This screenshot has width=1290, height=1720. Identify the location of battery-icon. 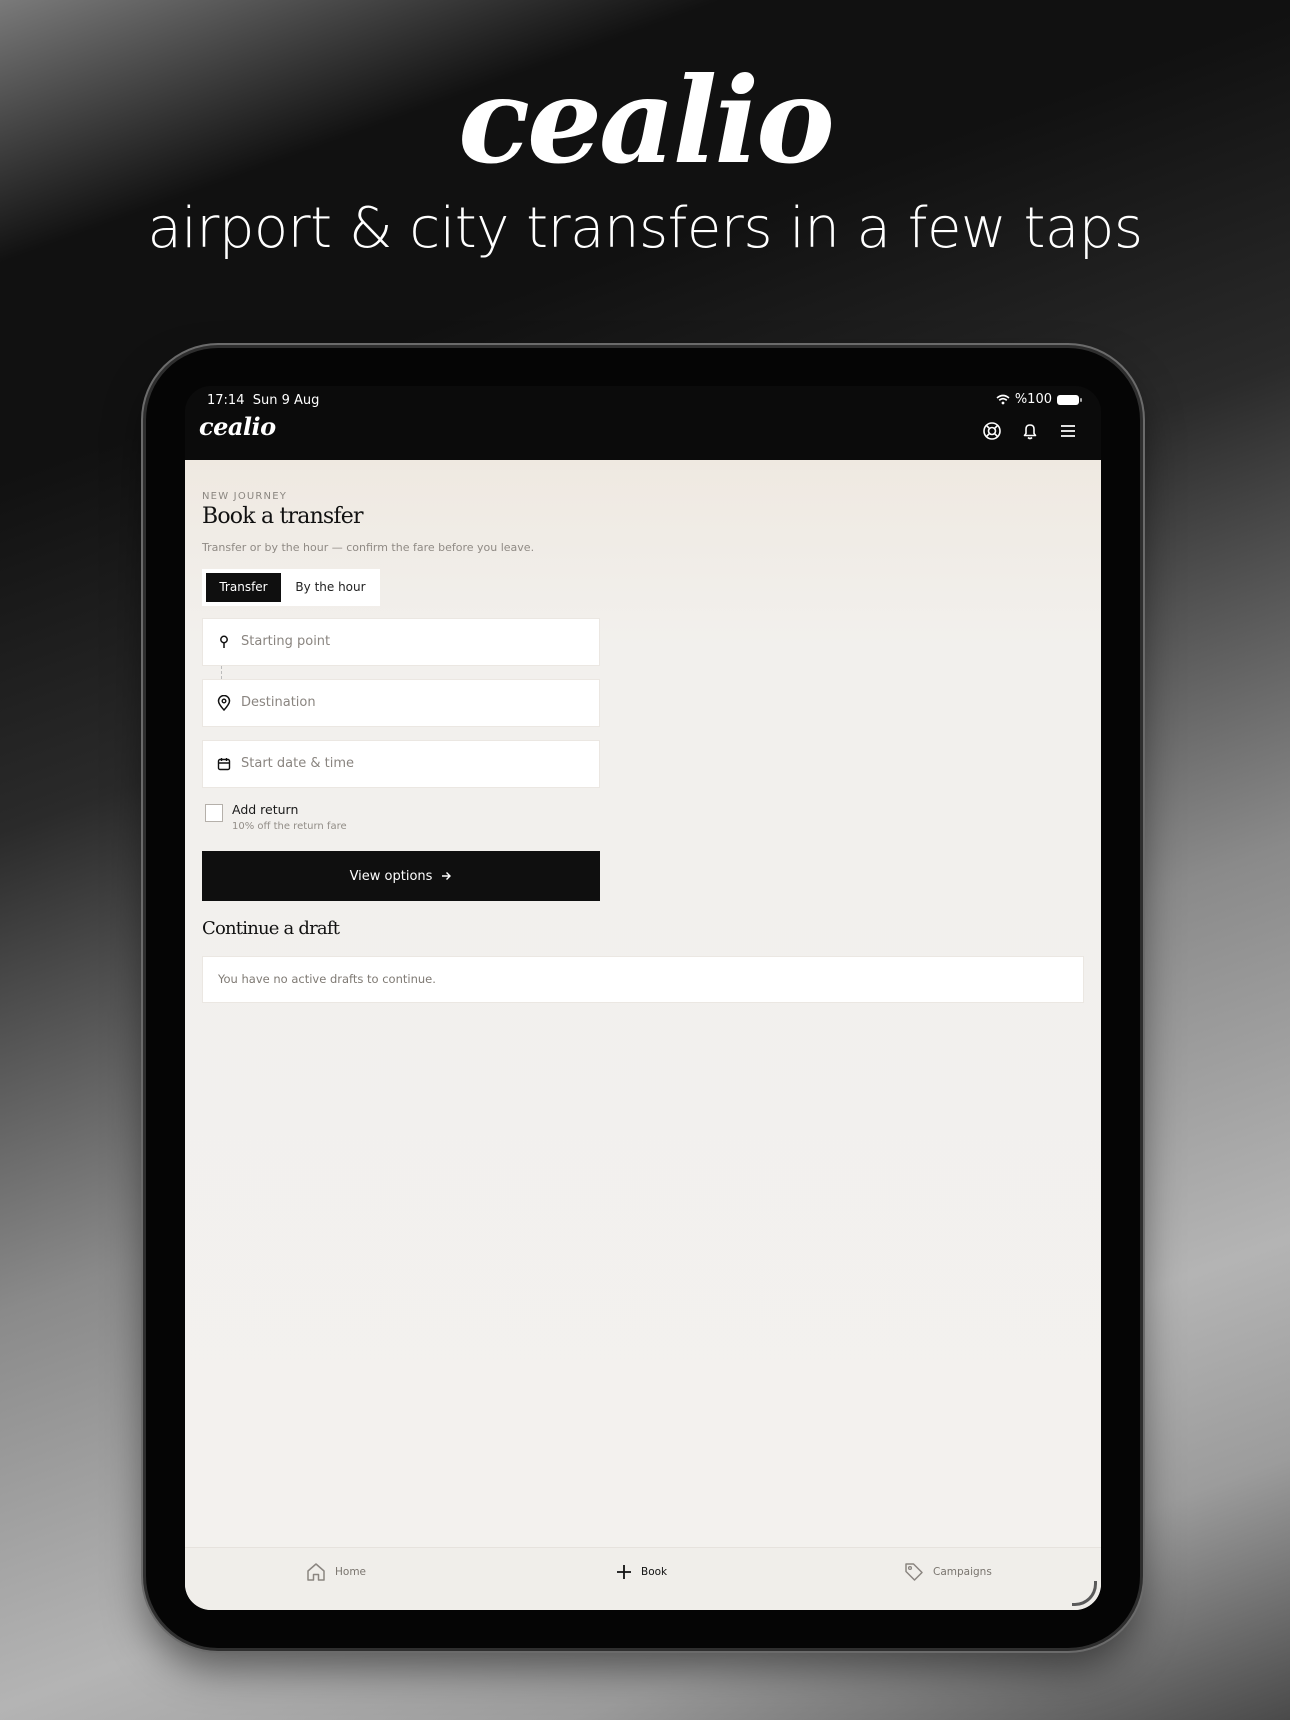
(1069, 399).